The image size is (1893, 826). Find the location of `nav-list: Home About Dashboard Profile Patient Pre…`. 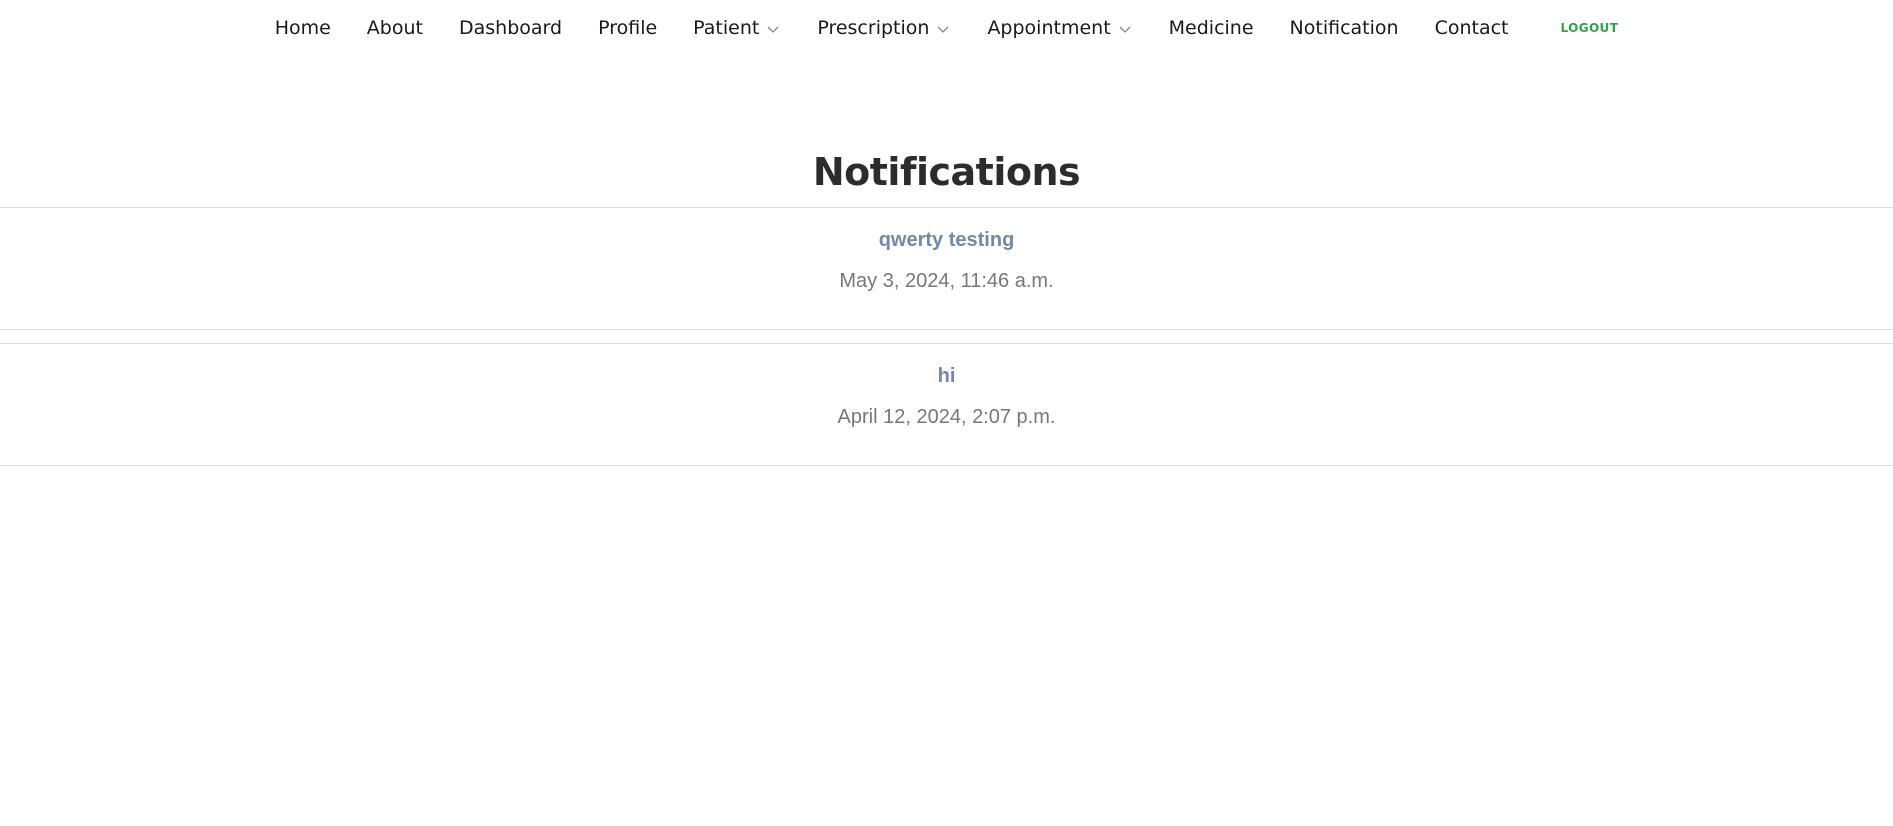

nav-list: Home About Dashboard Profile Patient Pre… is located at coordinates (947, 28).